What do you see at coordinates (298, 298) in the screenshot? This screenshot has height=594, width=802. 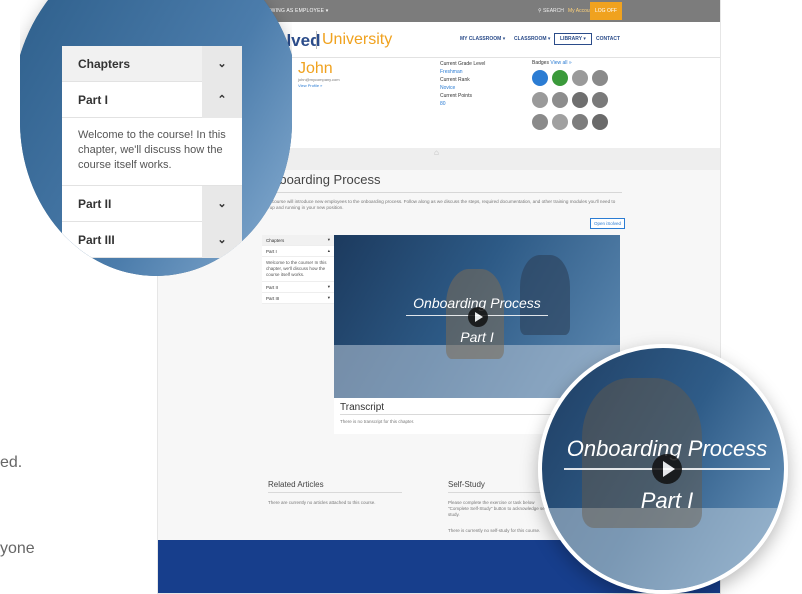 I see `chapter-part3: Part III ▾` at bounding box center [298, 298].